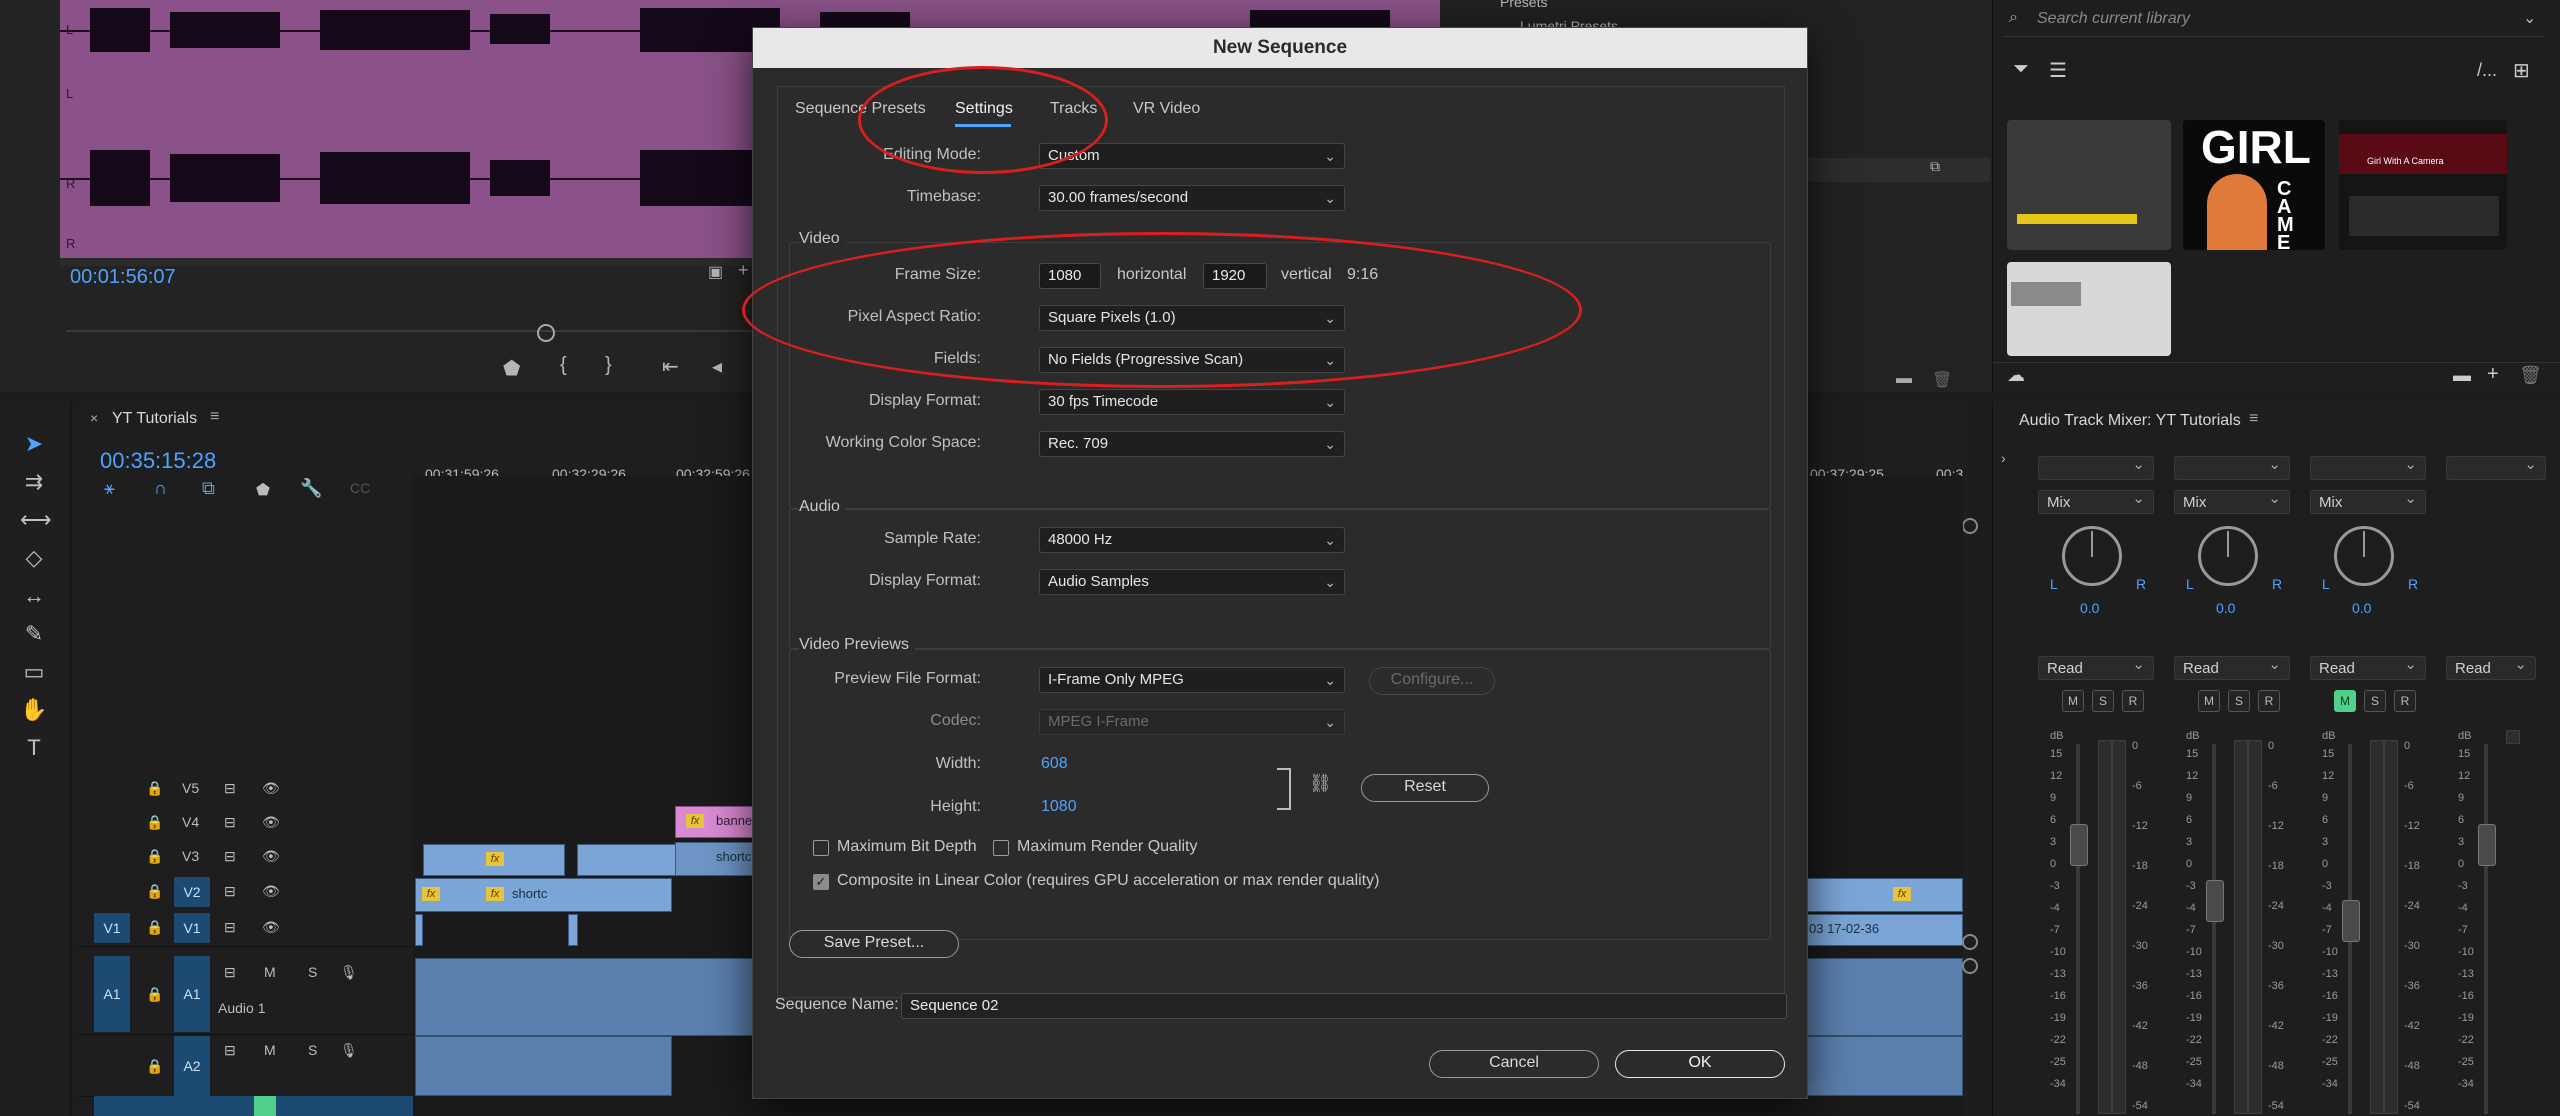  What do you see at coordinates (263, 490) in the screenshot?
I see `add-marker-icon: ⬟` at bounding box center [263, 490].